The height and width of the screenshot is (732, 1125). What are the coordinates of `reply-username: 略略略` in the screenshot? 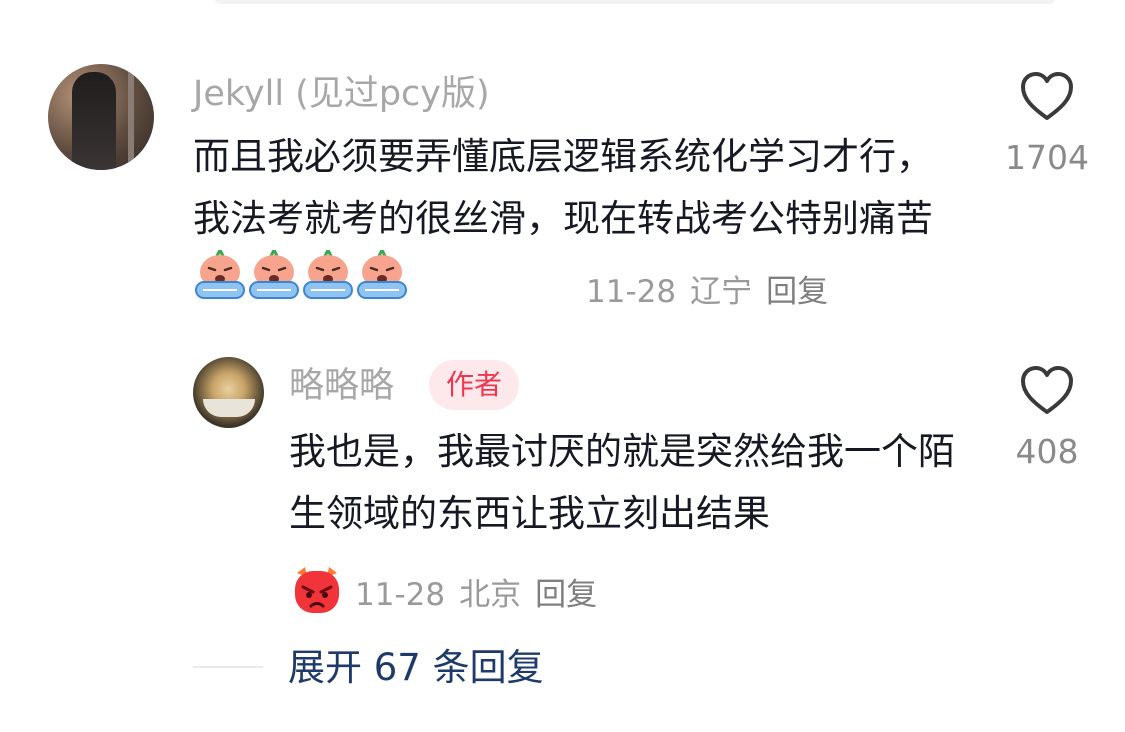 It's located at (341, 386).